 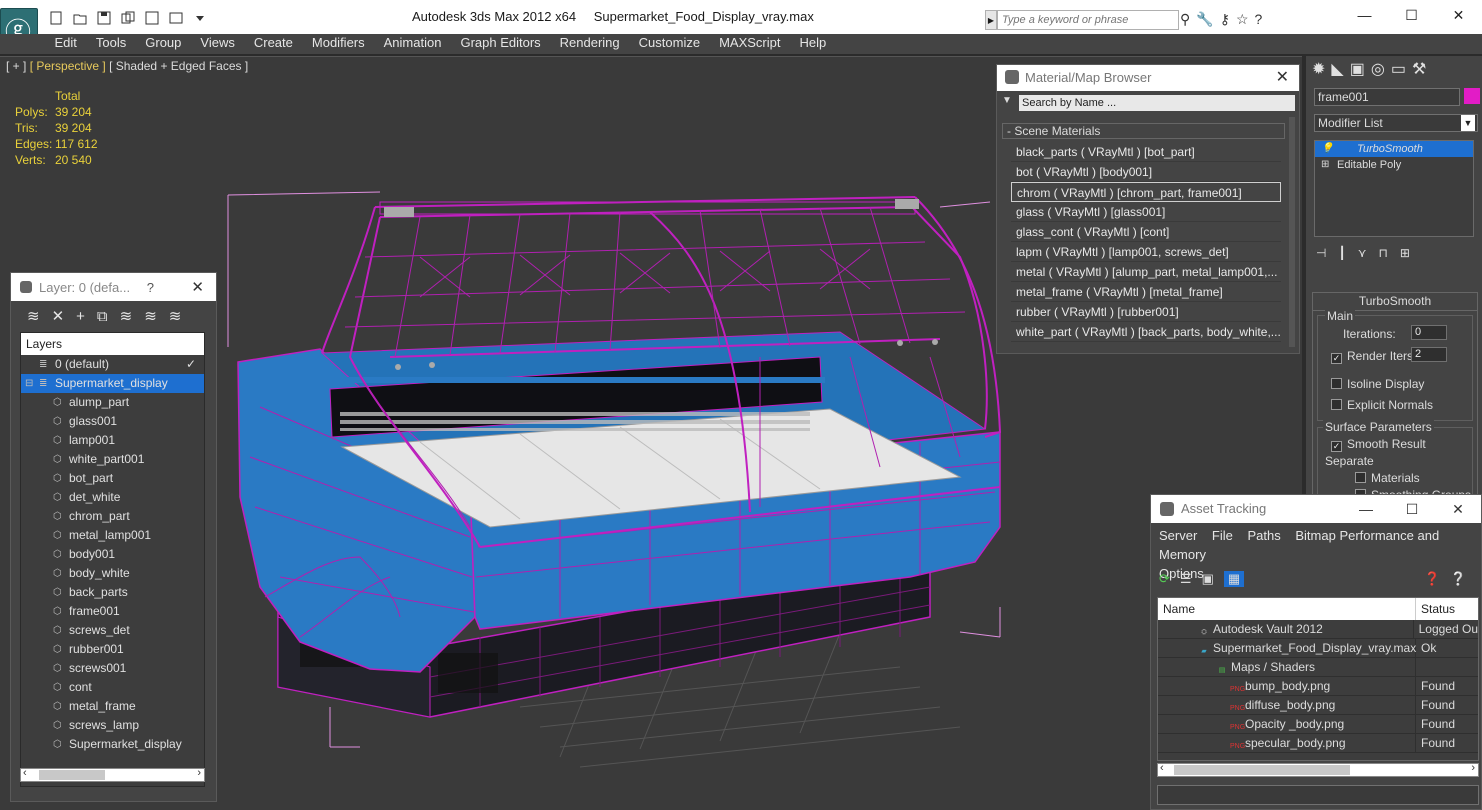 I want to click on star-icon: ☆, so click(x=1242, y=19).